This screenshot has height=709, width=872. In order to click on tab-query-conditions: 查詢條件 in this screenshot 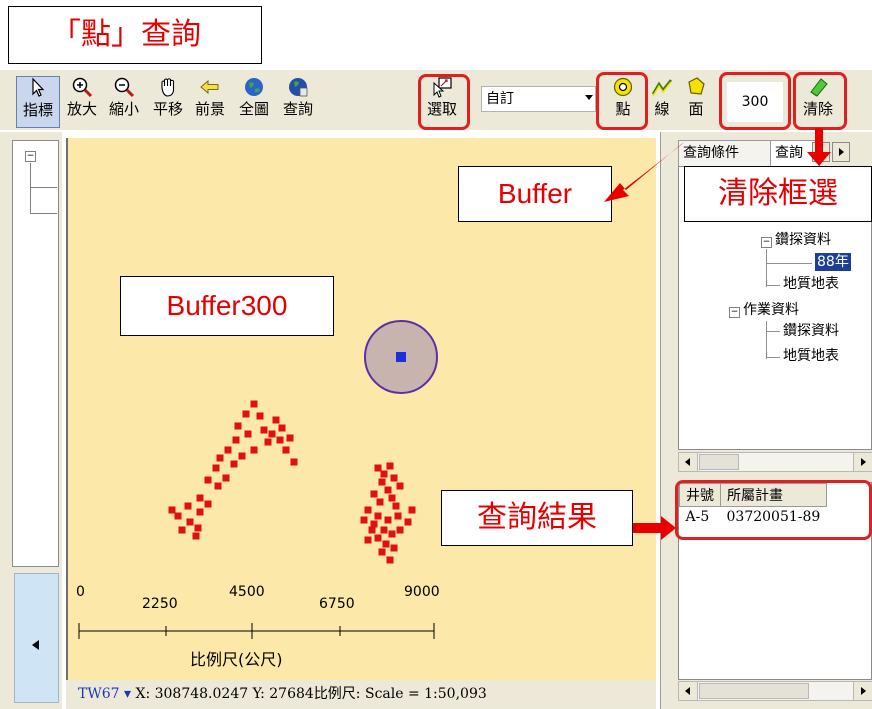, I will do `click(726, 153)`.